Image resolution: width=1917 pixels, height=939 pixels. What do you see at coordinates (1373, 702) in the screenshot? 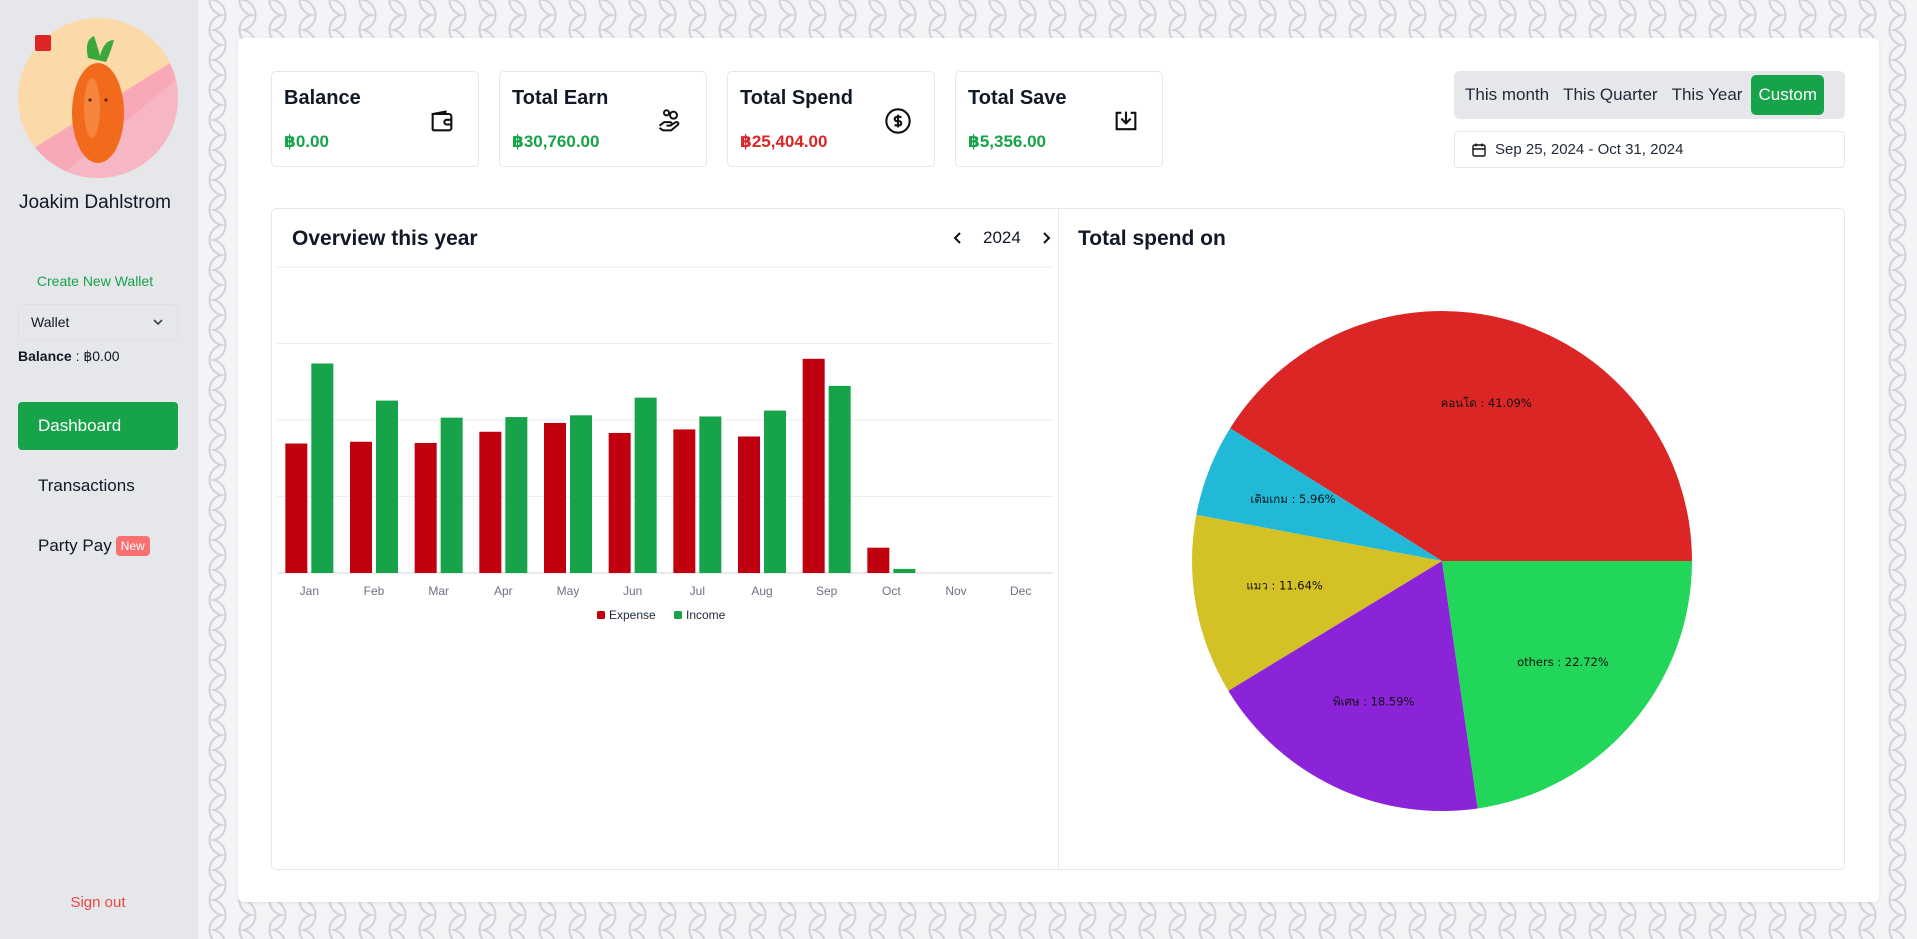
I see `pie-slice-label: พิเศษ : 18.59%` at bounding box center [1373, 702].